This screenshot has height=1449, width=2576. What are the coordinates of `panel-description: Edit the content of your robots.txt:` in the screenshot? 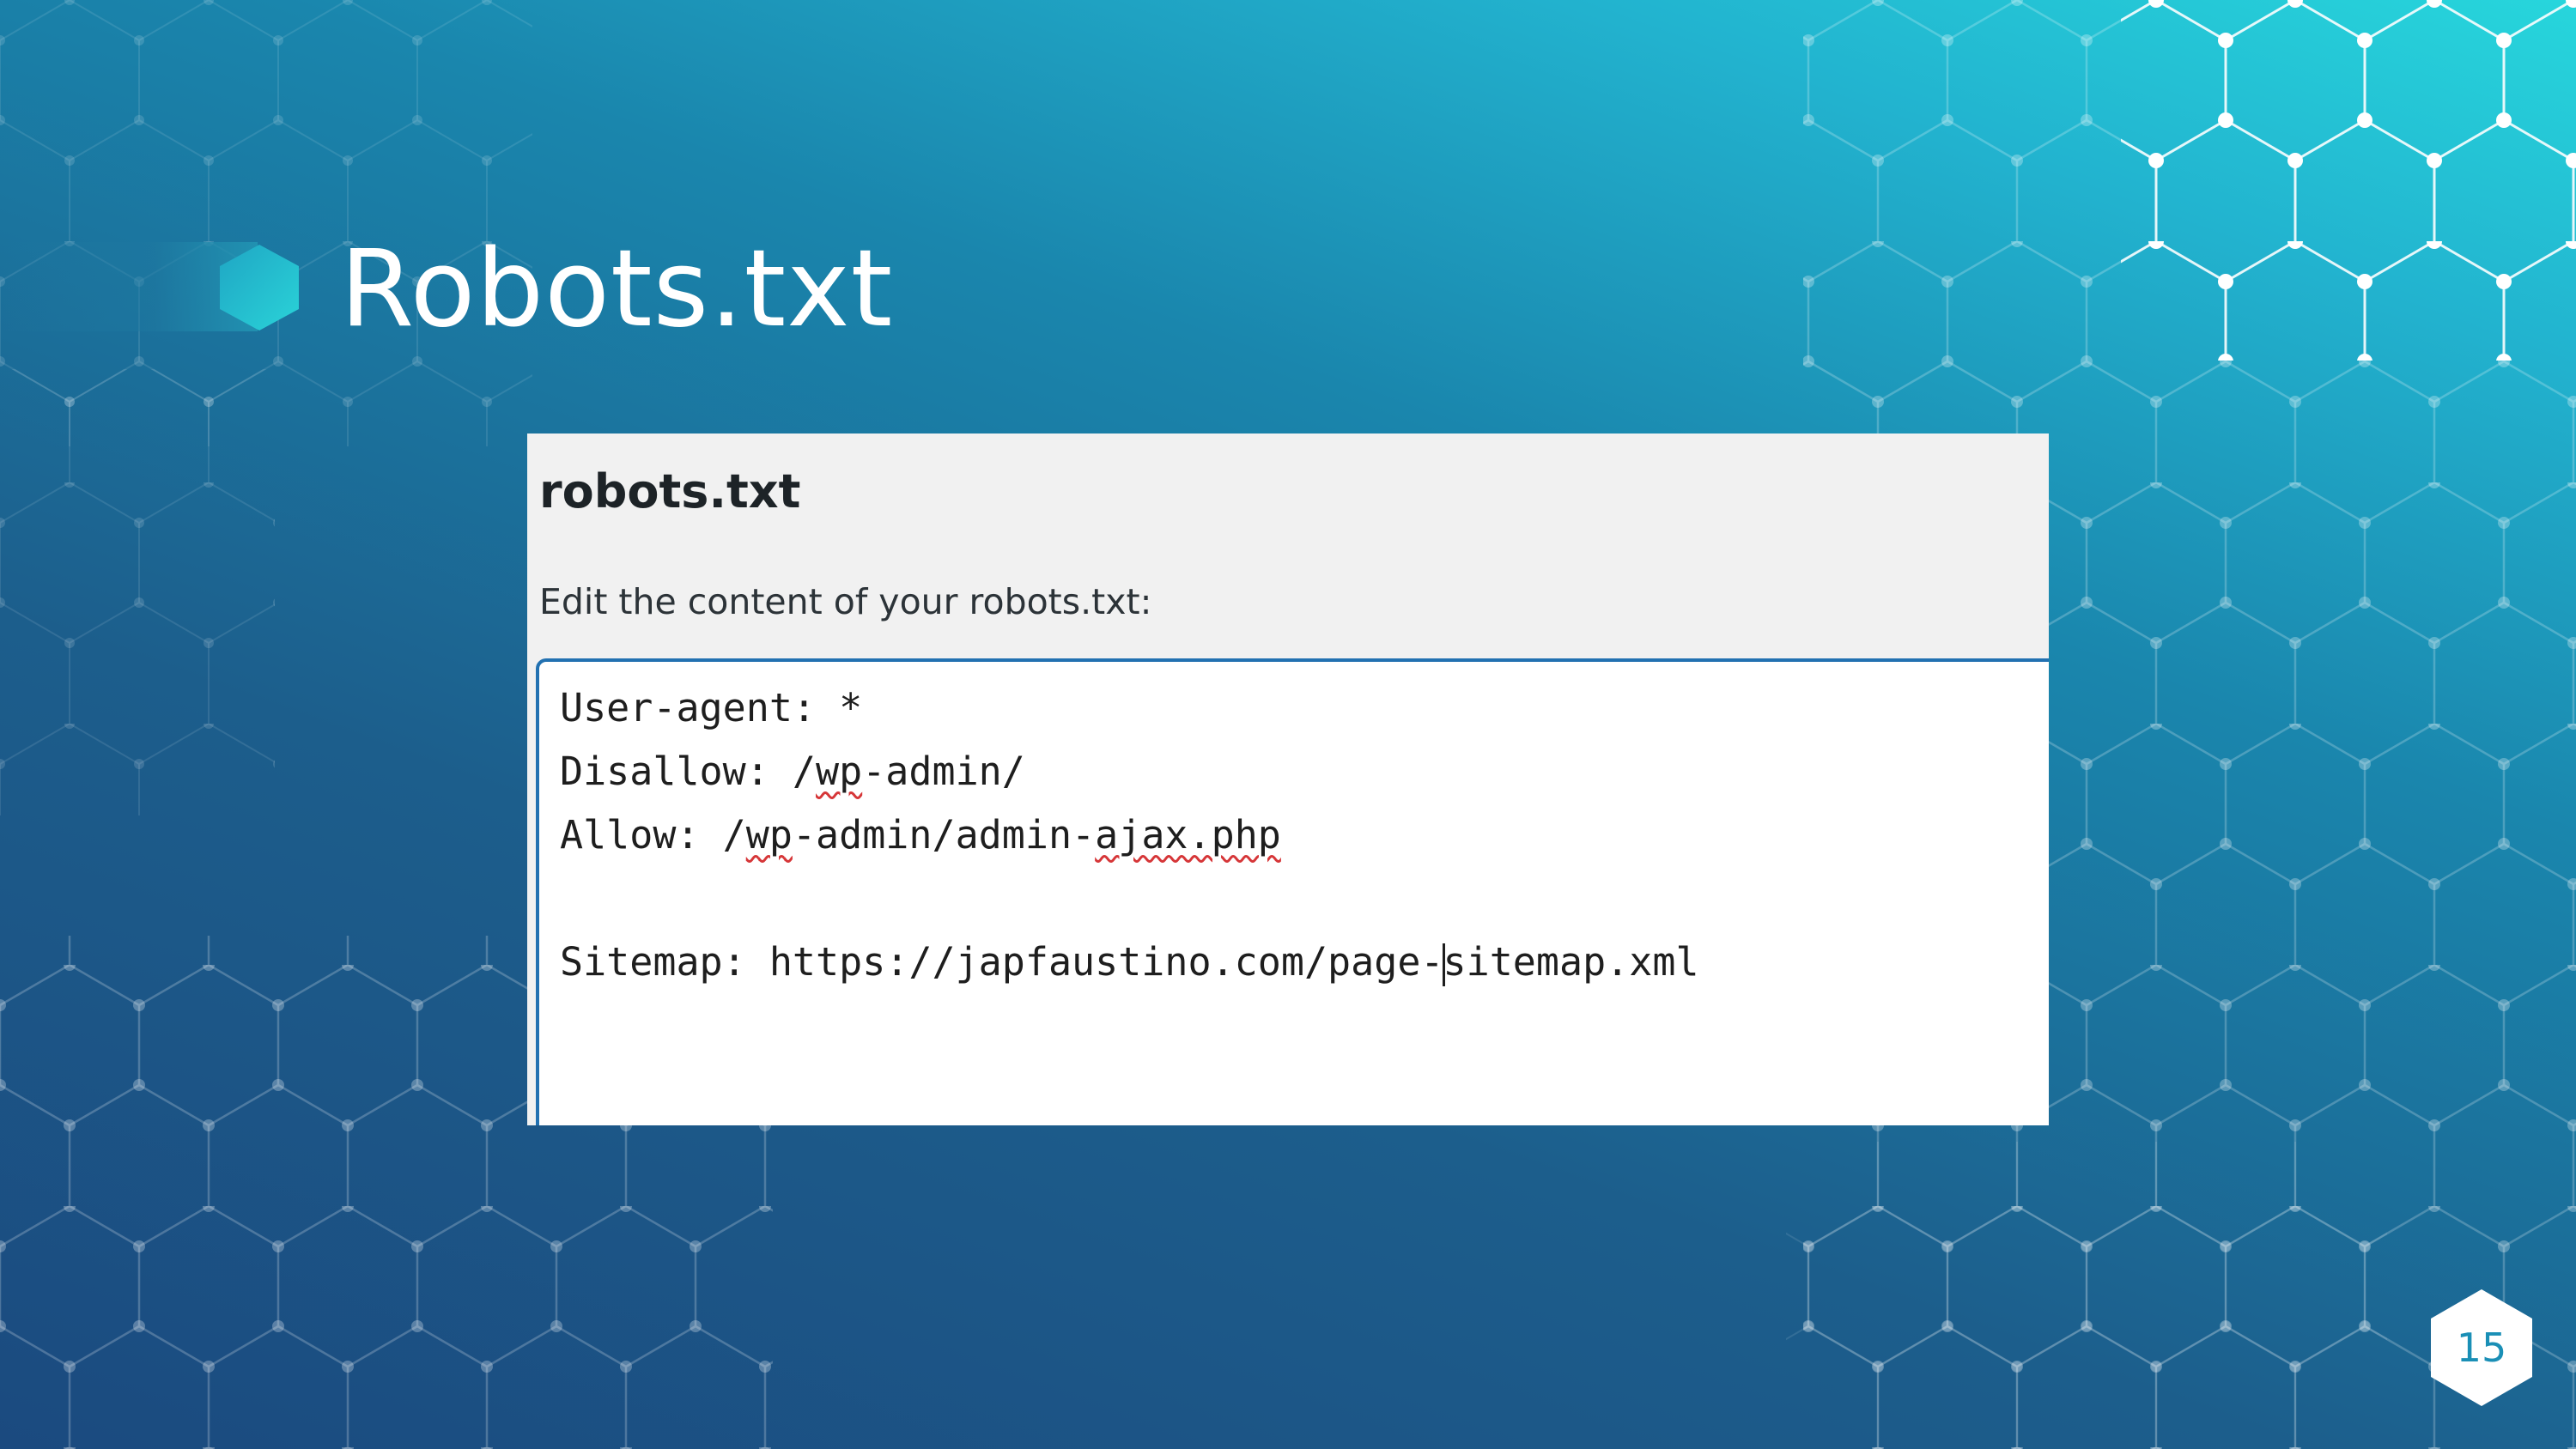 It's located at (845, 601).